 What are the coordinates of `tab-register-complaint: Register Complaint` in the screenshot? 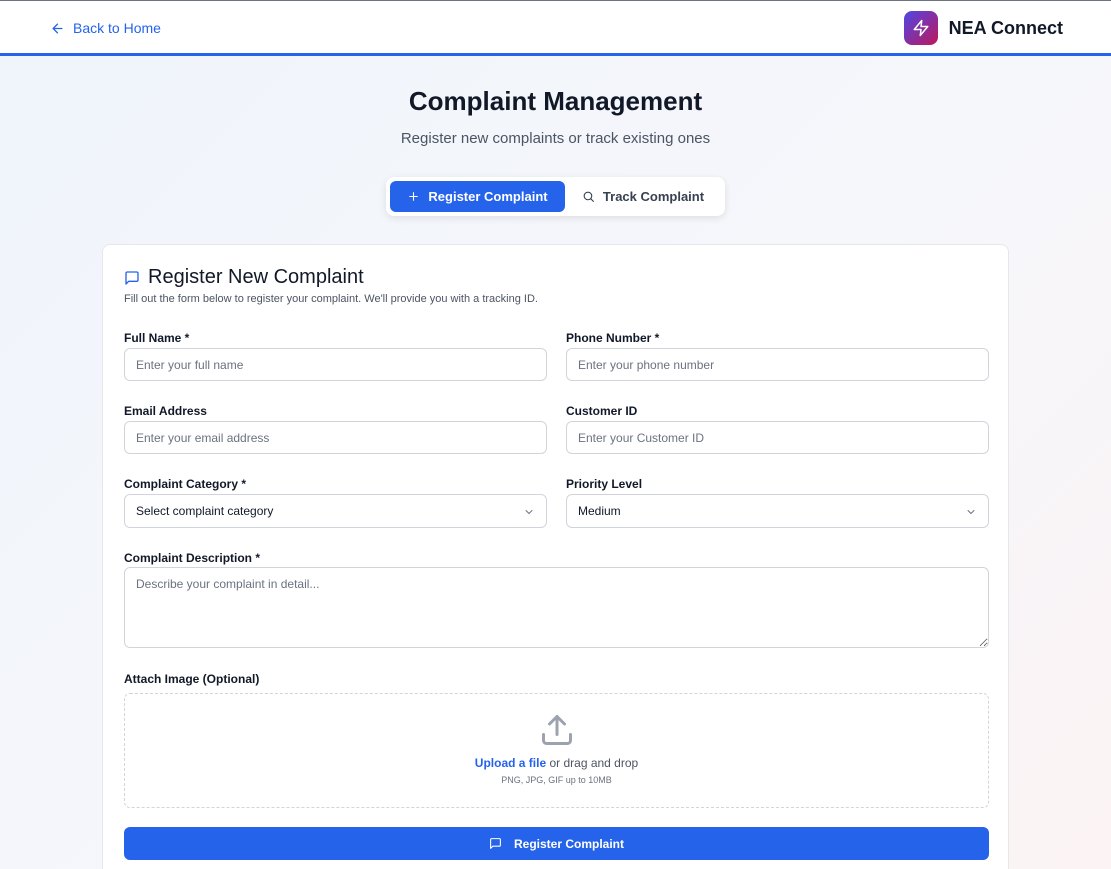 It's located at (477, 196).